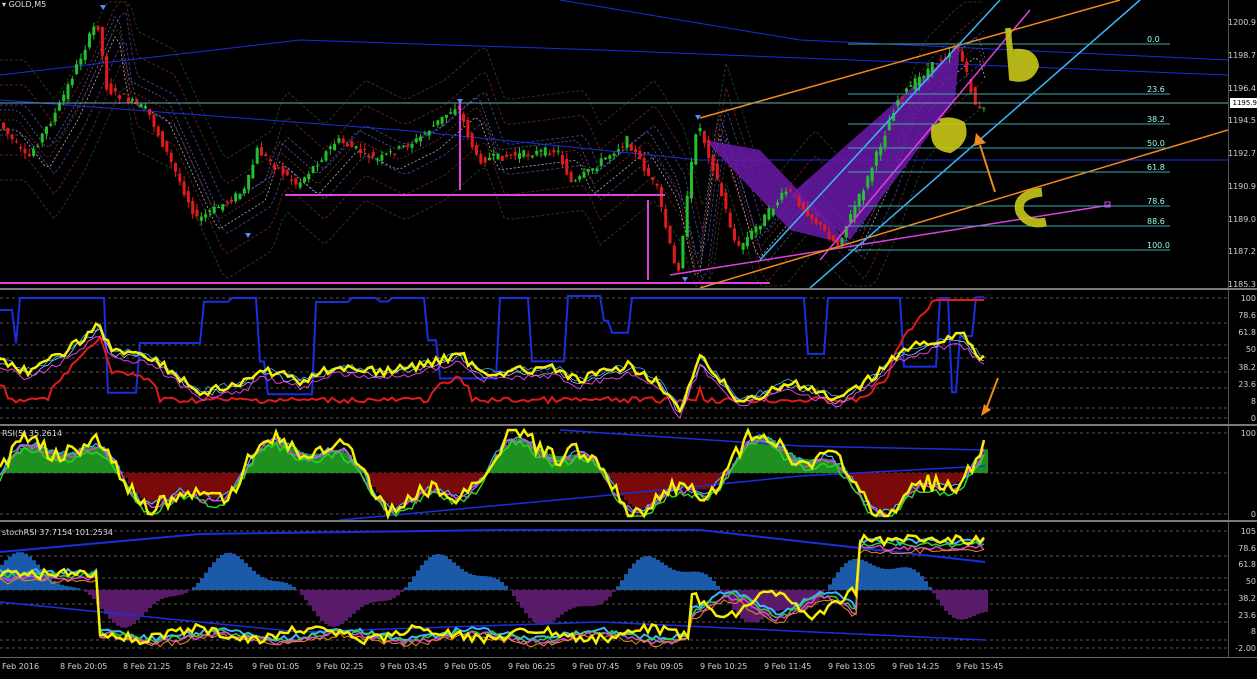 This screenshot has height=679, width=1257. Describe the element at coordinates (851, 666) in the screenshot. I see `time-label: 9 Feb 13:05` at that location.